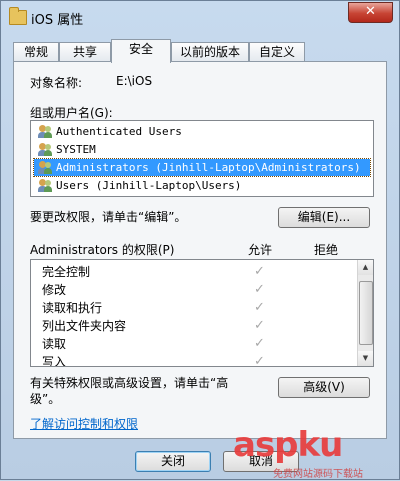 The height and width of the screenshot is (481, 400). I want to click on permission-name: 修改, so click(54, 290).